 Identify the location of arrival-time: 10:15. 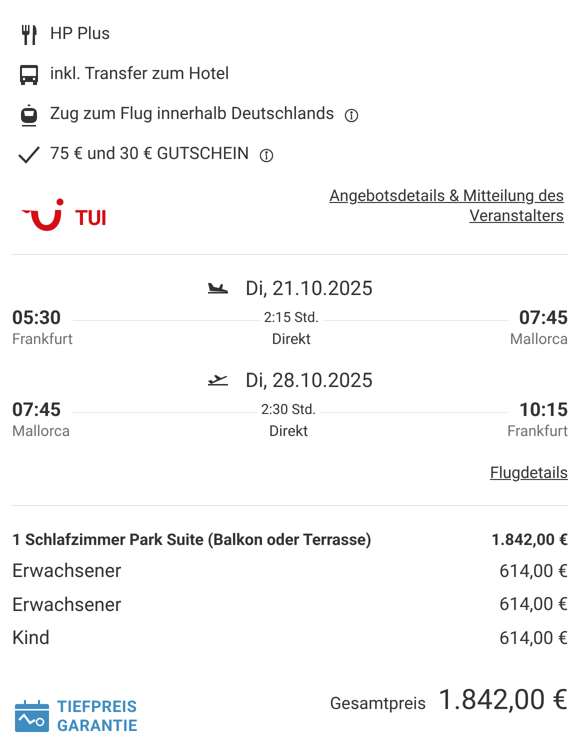
(543, 410).